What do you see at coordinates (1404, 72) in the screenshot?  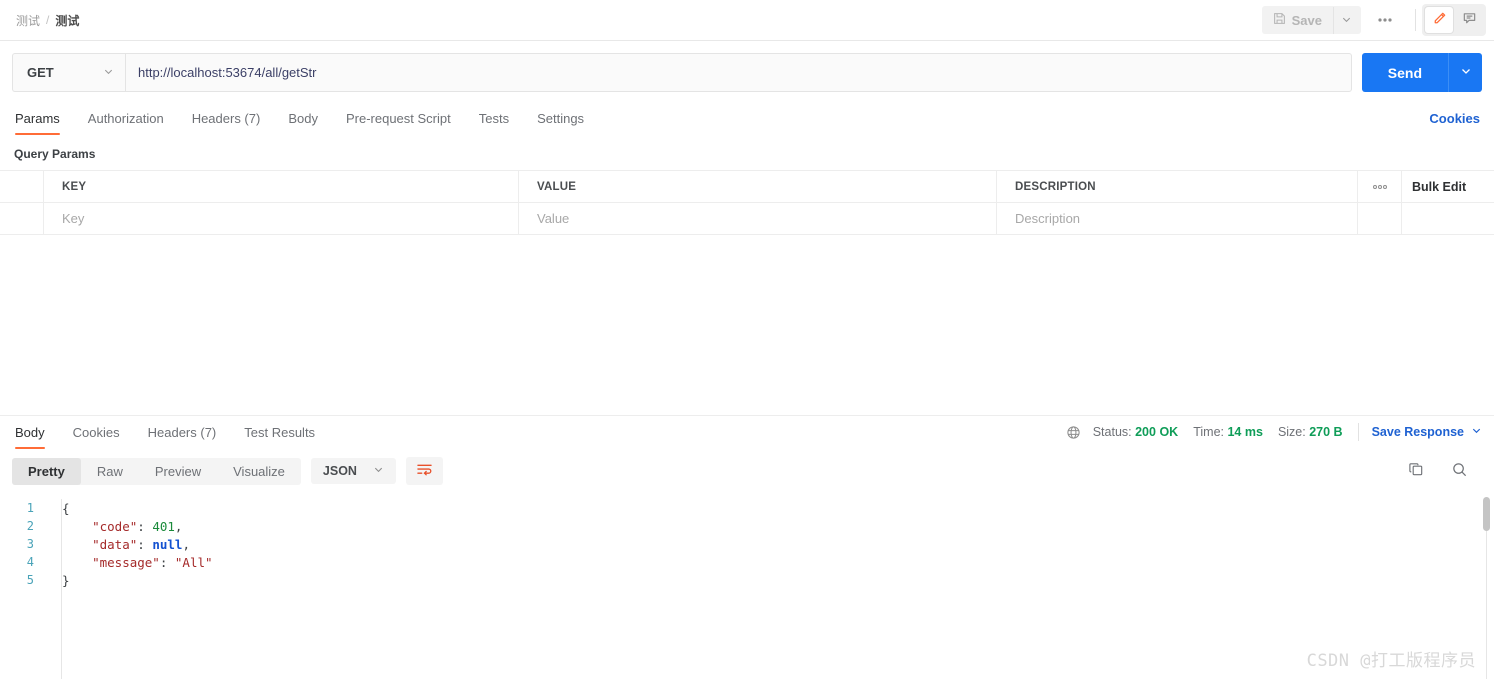 I see `send-button: Send` at bounding box center [1404, 72].